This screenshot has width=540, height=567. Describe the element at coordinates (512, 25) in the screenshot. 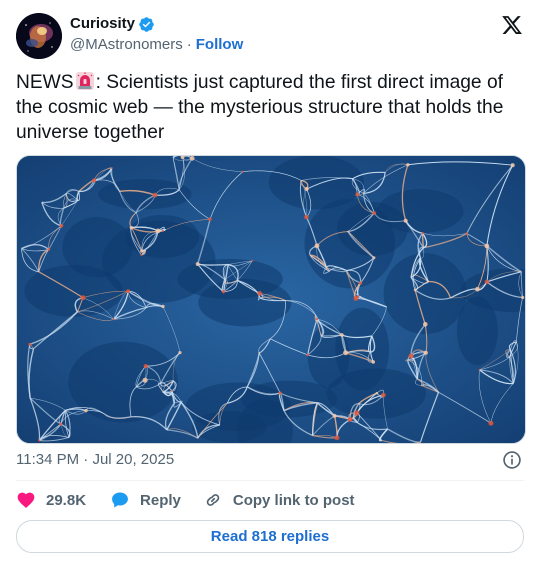

I see `x-logo-icon` at that location.